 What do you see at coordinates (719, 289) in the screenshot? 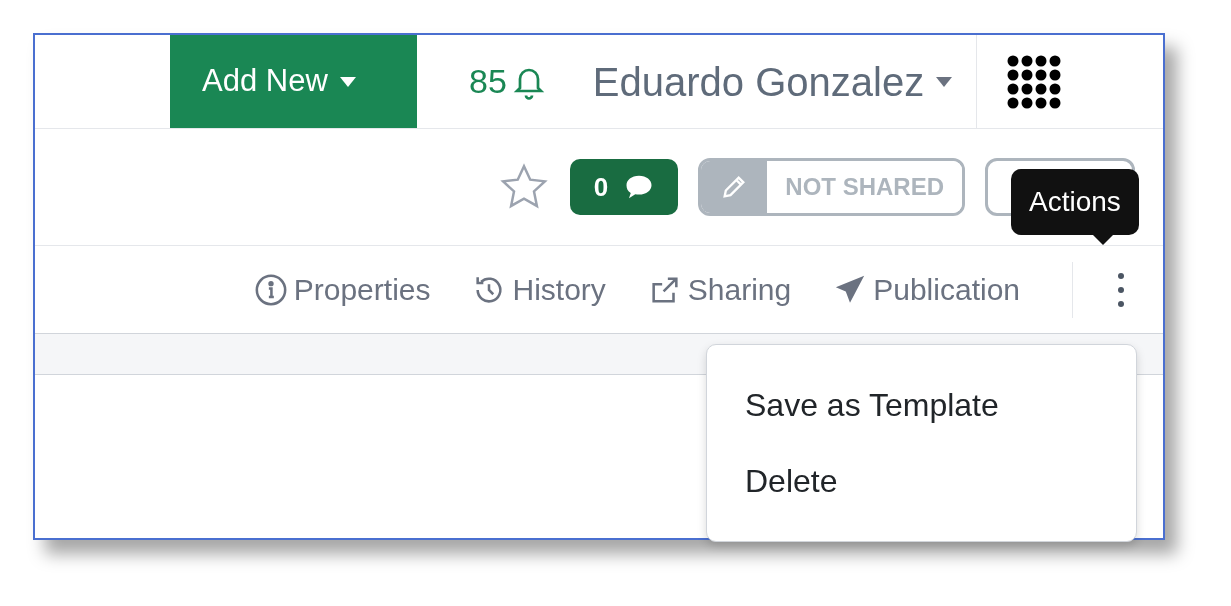
I see `tab: Sharing` at bounding box center [719, 289].